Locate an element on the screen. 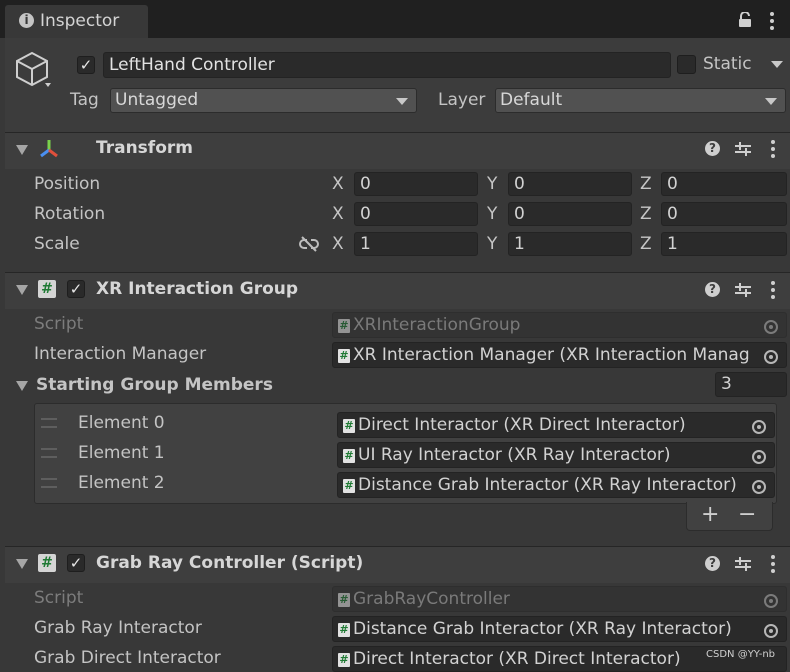  grab-direct-interactor-value: Direct Interactor (XR Direct Interactor) is located at coordinates (517, 659).